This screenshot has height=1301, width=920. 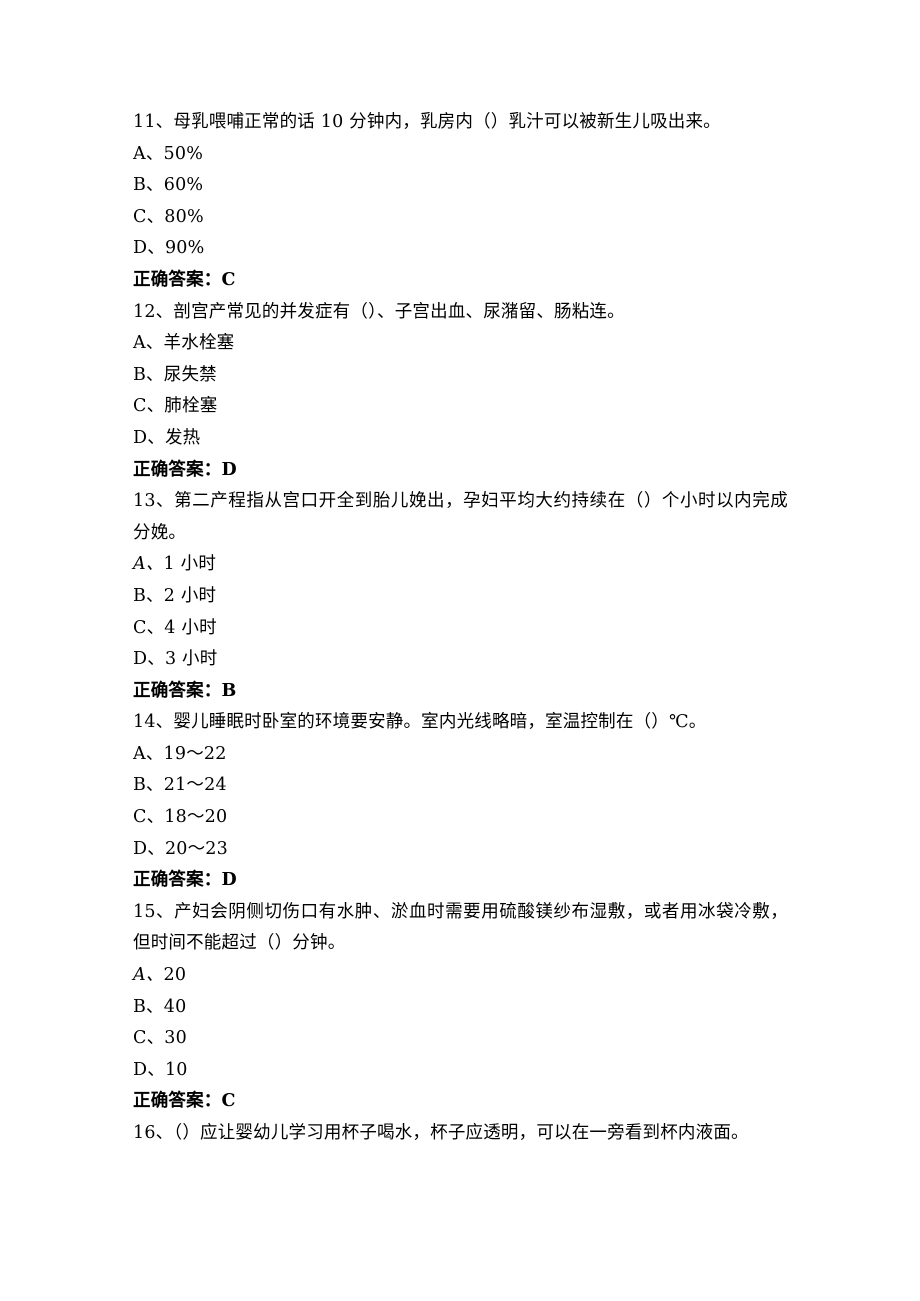 I want to click on option-row: B、尿失禁, so click(x=460, y=376).